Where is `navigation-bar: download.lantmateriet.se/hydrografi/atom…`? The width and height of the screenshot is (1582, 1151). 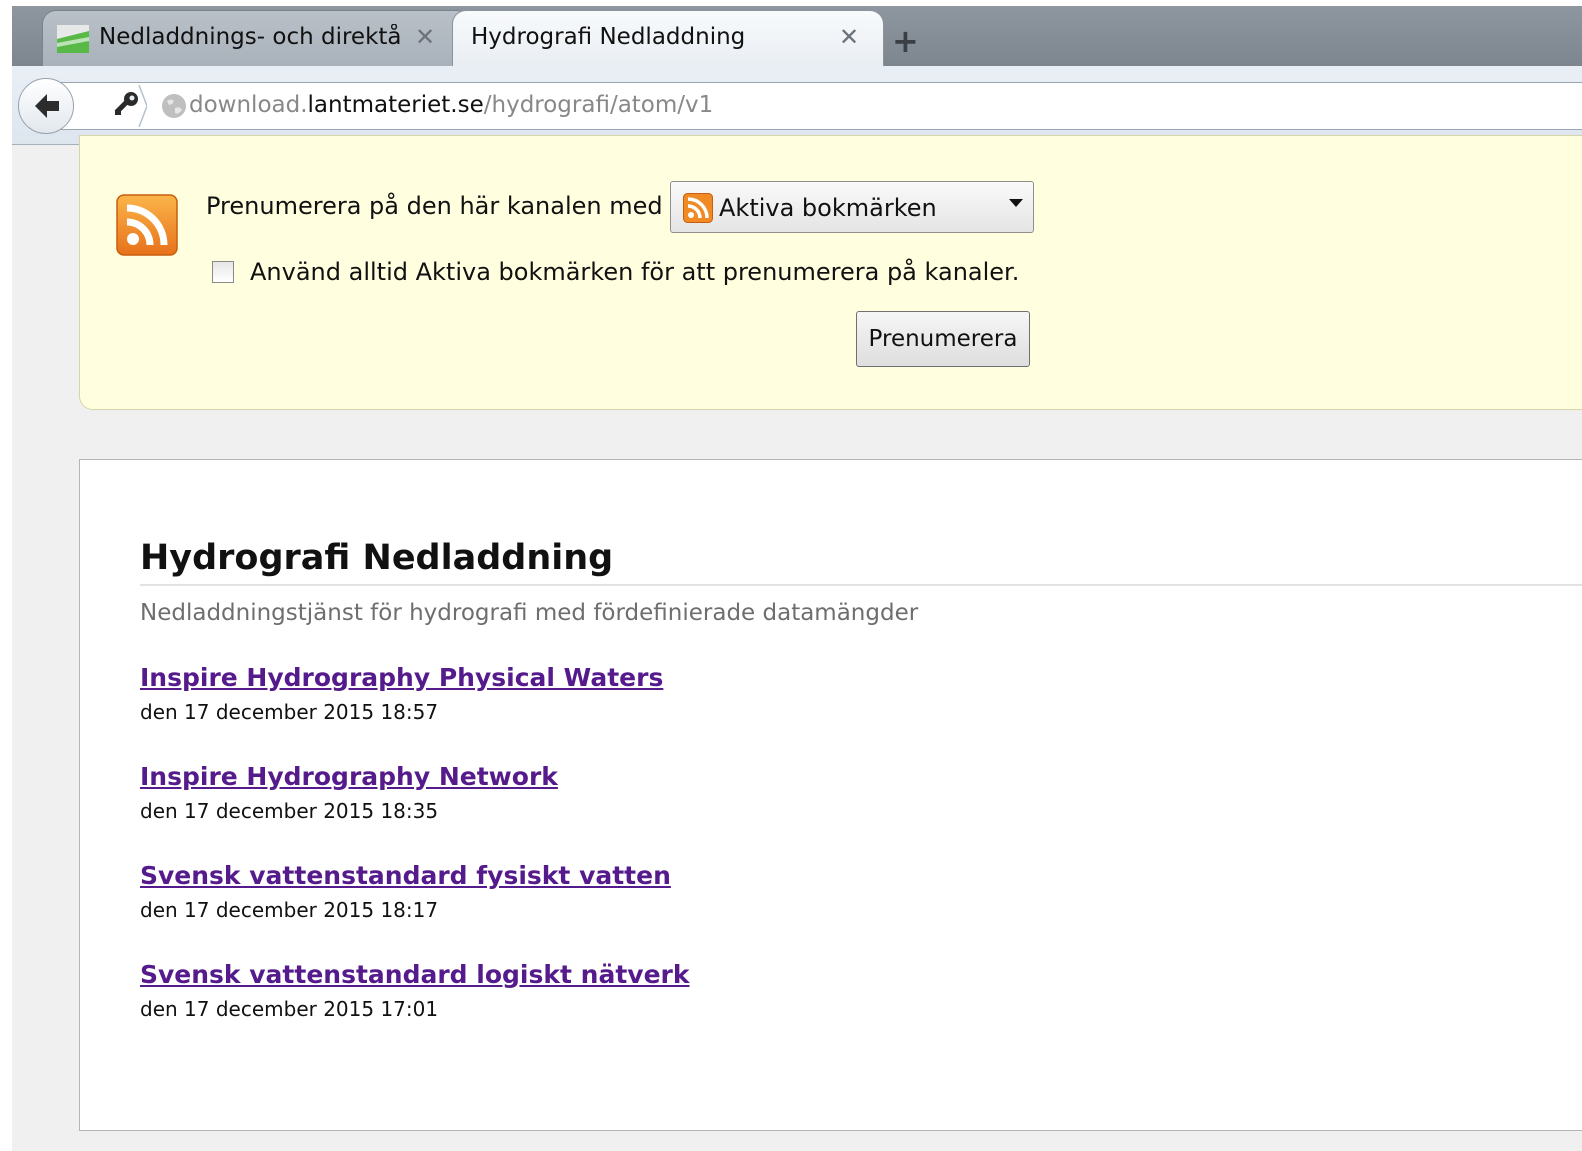 navigation-bar: download.lantmateriet.se/hydrografi/atom… is located at coordinates (797, 105).